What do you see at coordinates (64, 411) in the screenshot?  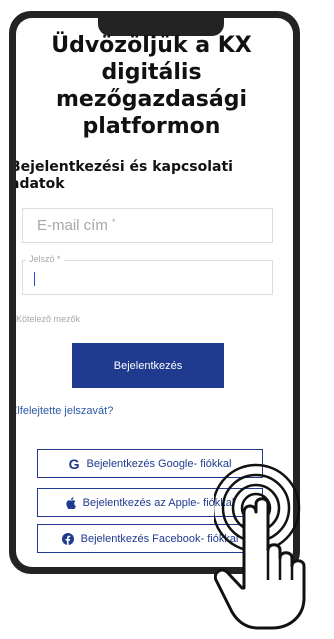 I see `forgot-password-link: Elfelejtette jelszavát?` at bounding box center [64, 411].